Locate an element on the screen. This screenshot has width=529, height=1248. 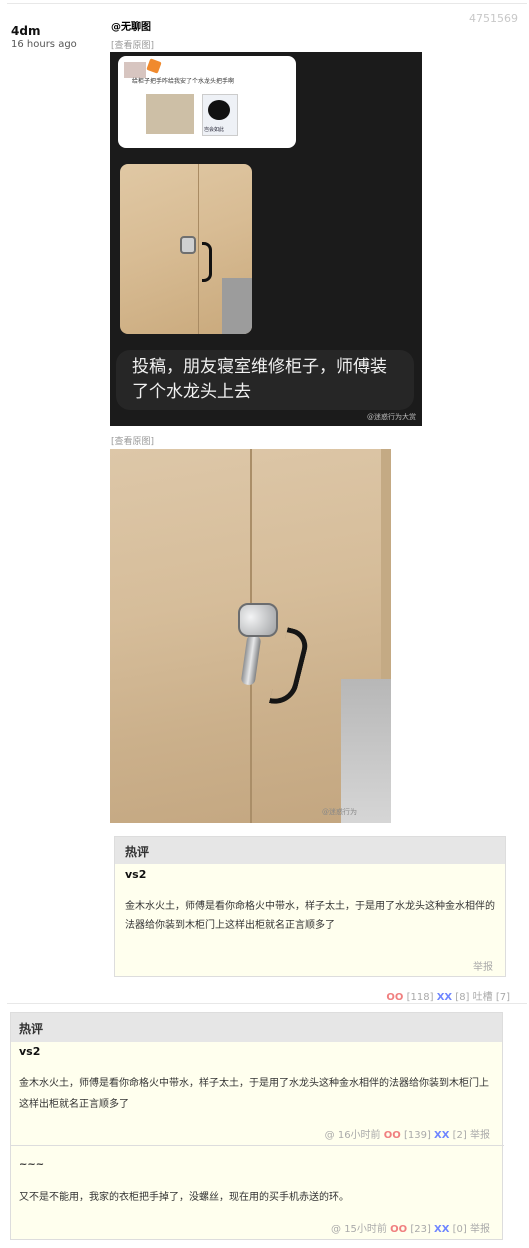
xx-count: [0] is located at coordinates (459, 1229).